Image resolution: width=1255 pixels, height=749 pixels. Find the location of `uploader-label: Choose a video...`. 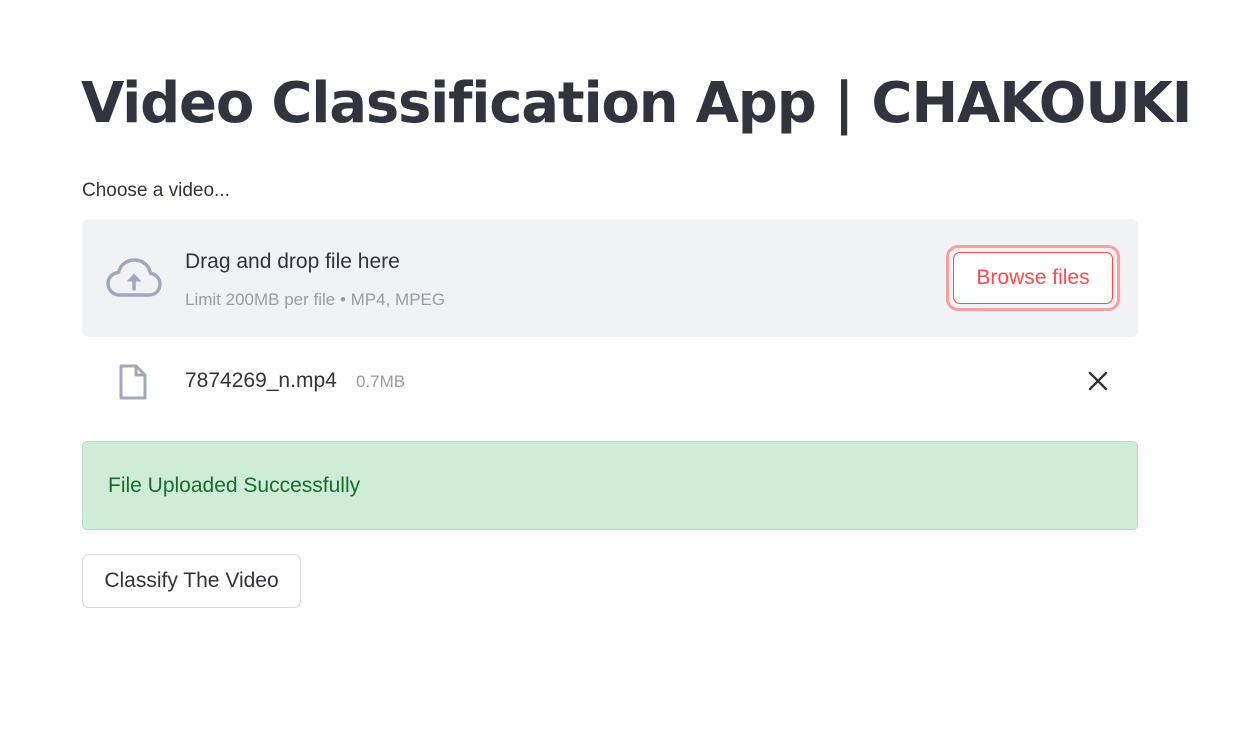

uploader-label: Choose a video... is located at coordinates (156, 190).